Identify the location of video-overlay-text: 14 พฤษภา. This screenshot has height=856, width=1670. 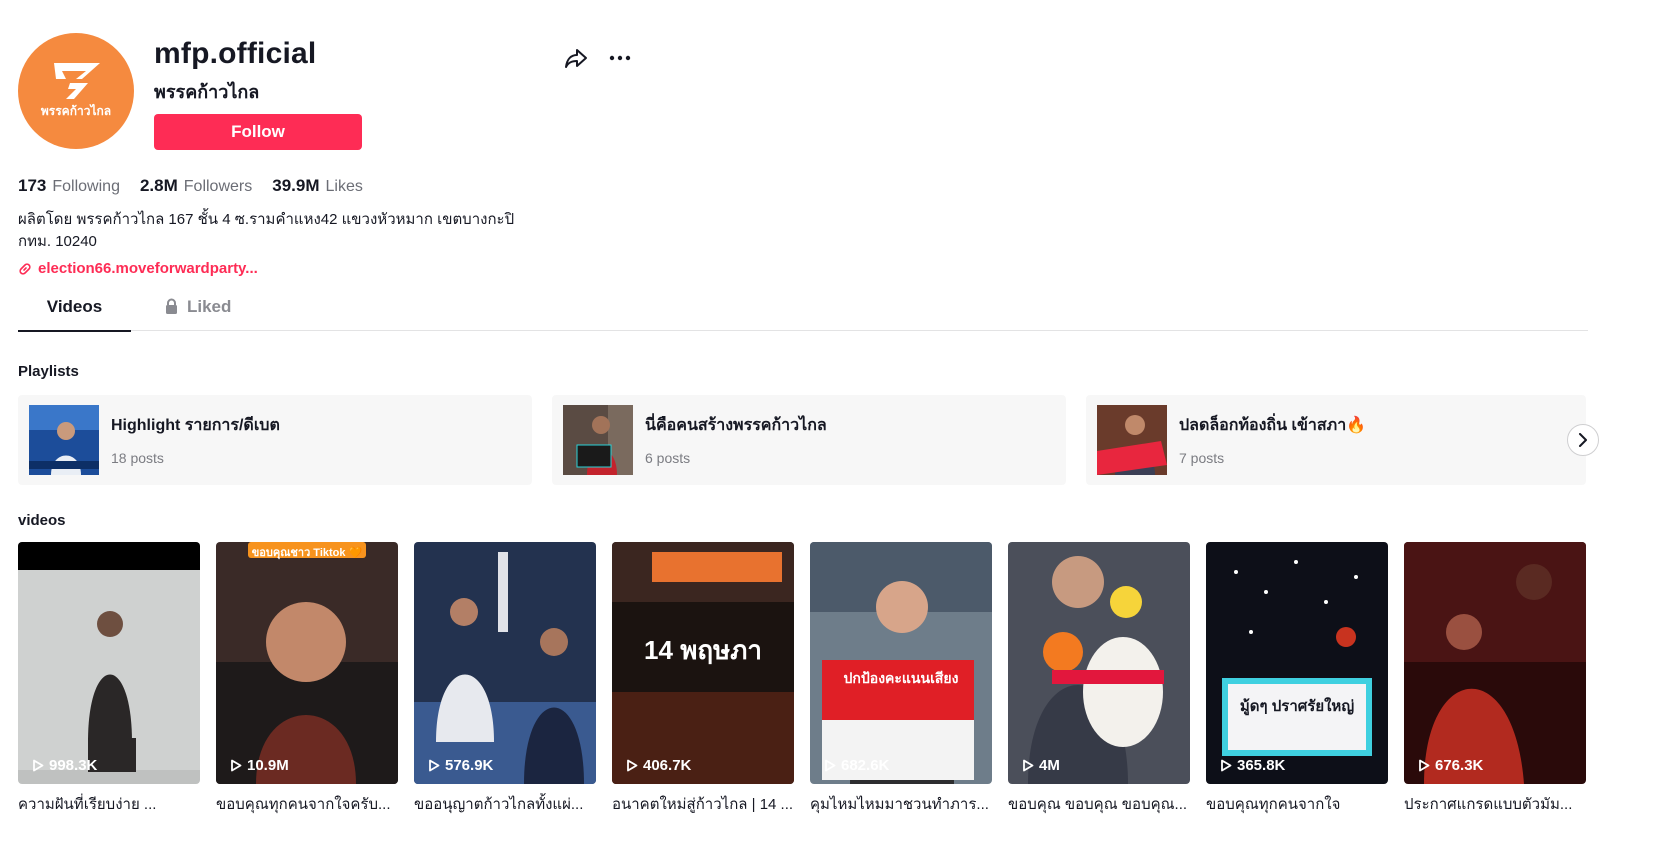
(703, 650).